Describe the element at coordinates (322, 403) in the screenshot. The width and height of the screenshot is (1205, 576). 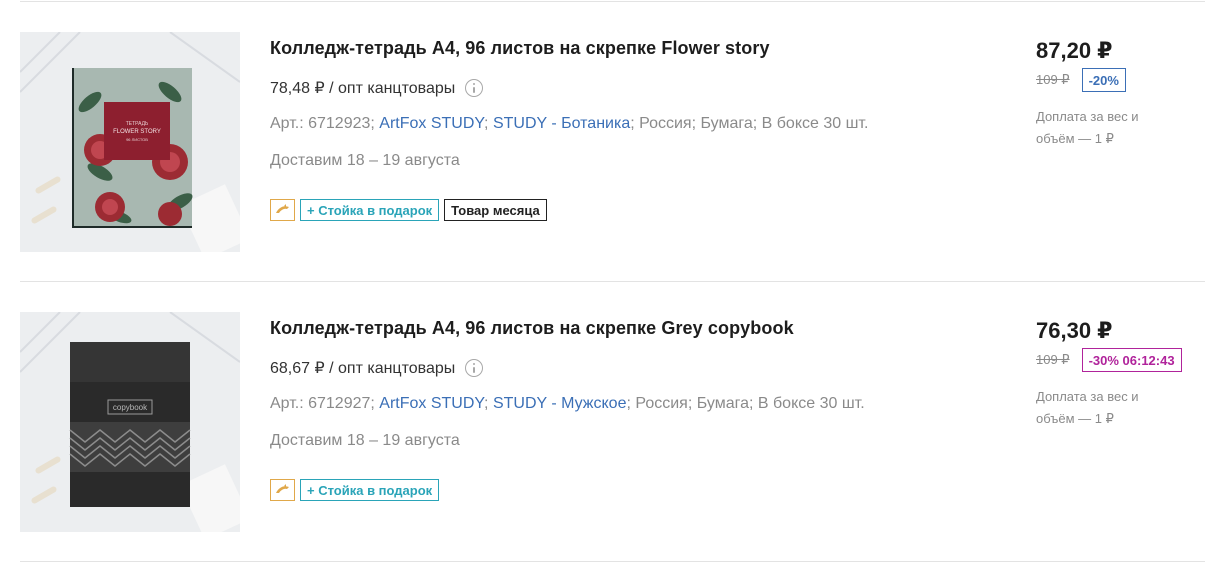
I see `article-number: Арт.: 6712927;` at that location.